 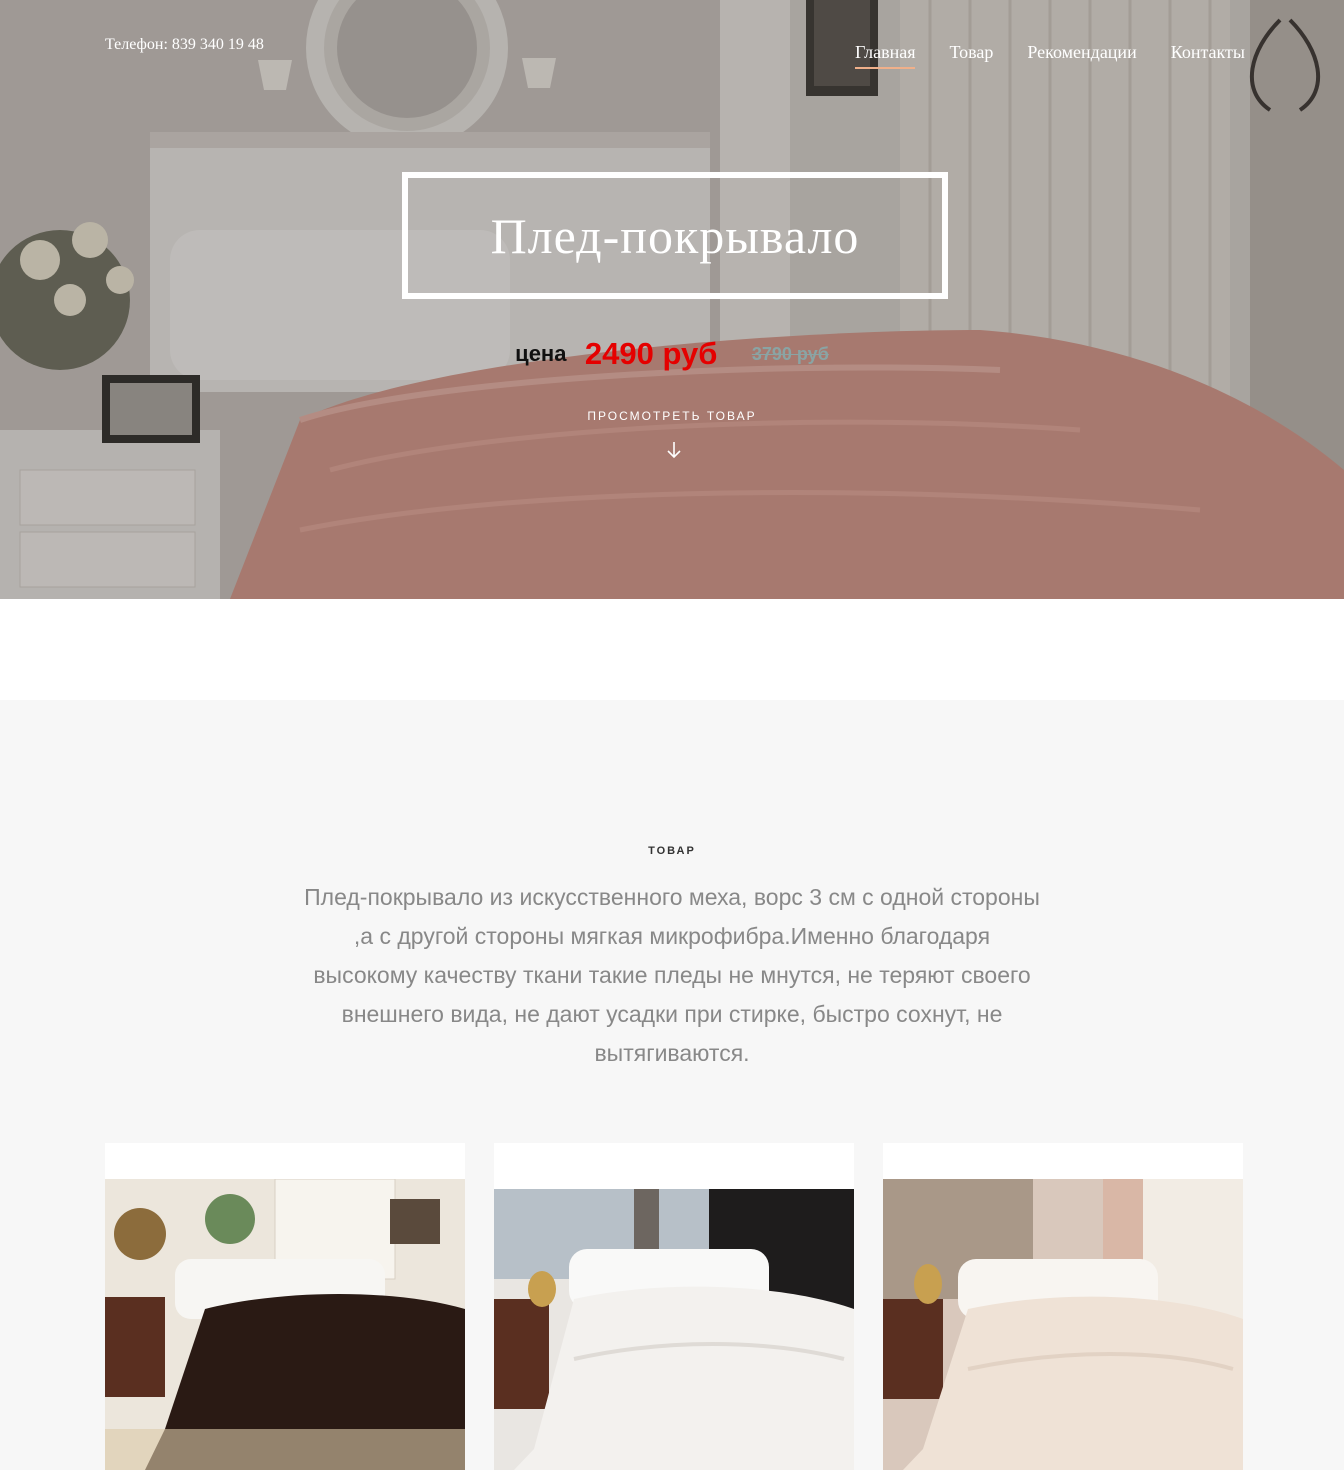 I want to click on product-card-white, so click(x=674, y=1306).